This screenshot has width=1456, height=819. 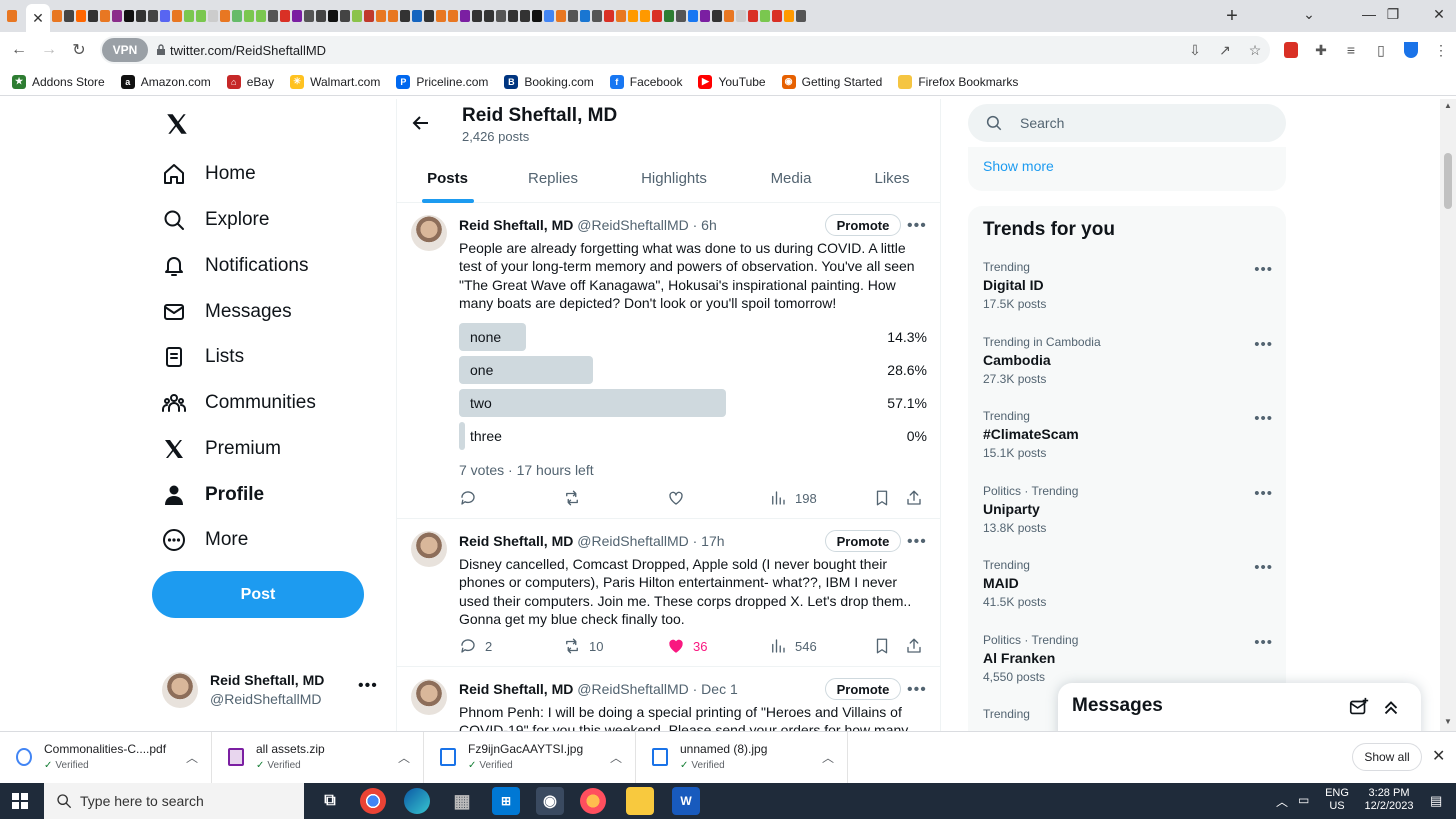 I want to click on nav-messages: Messages, so click(x=227, y=312).